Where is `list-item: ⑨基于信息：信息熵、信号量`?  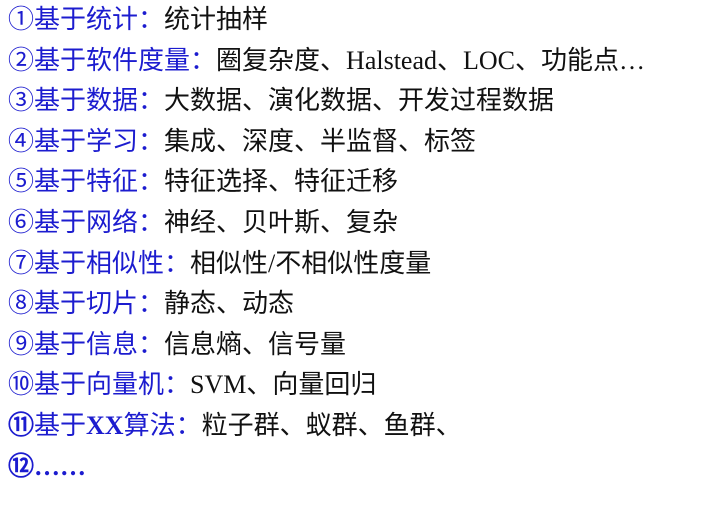
list-item: ⑨基于信息：信息熵、信号量 is located at coordinates (365, 345).